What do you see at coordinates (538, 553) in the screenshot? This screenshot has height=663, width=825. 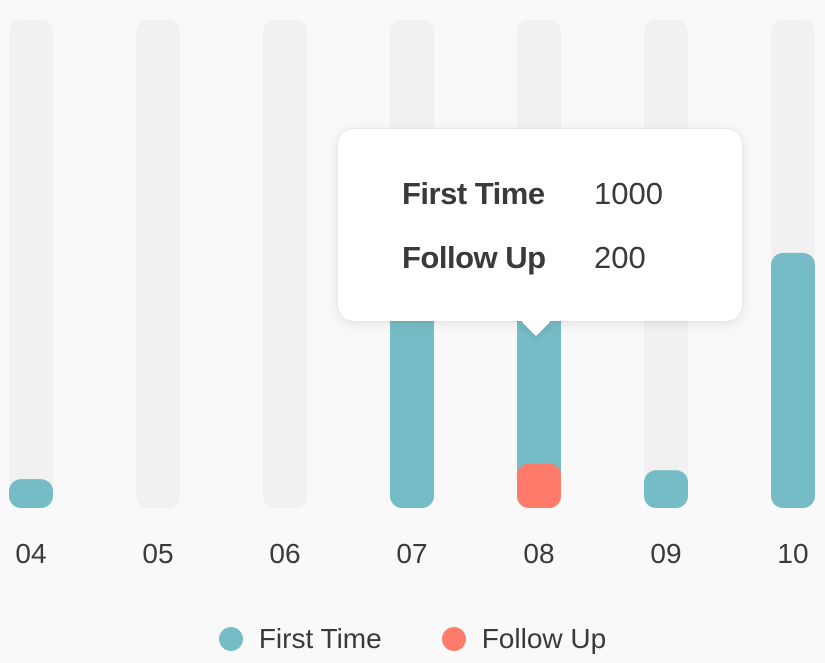 I see `x-tick-label: 08` at bounding box center [538, 553].